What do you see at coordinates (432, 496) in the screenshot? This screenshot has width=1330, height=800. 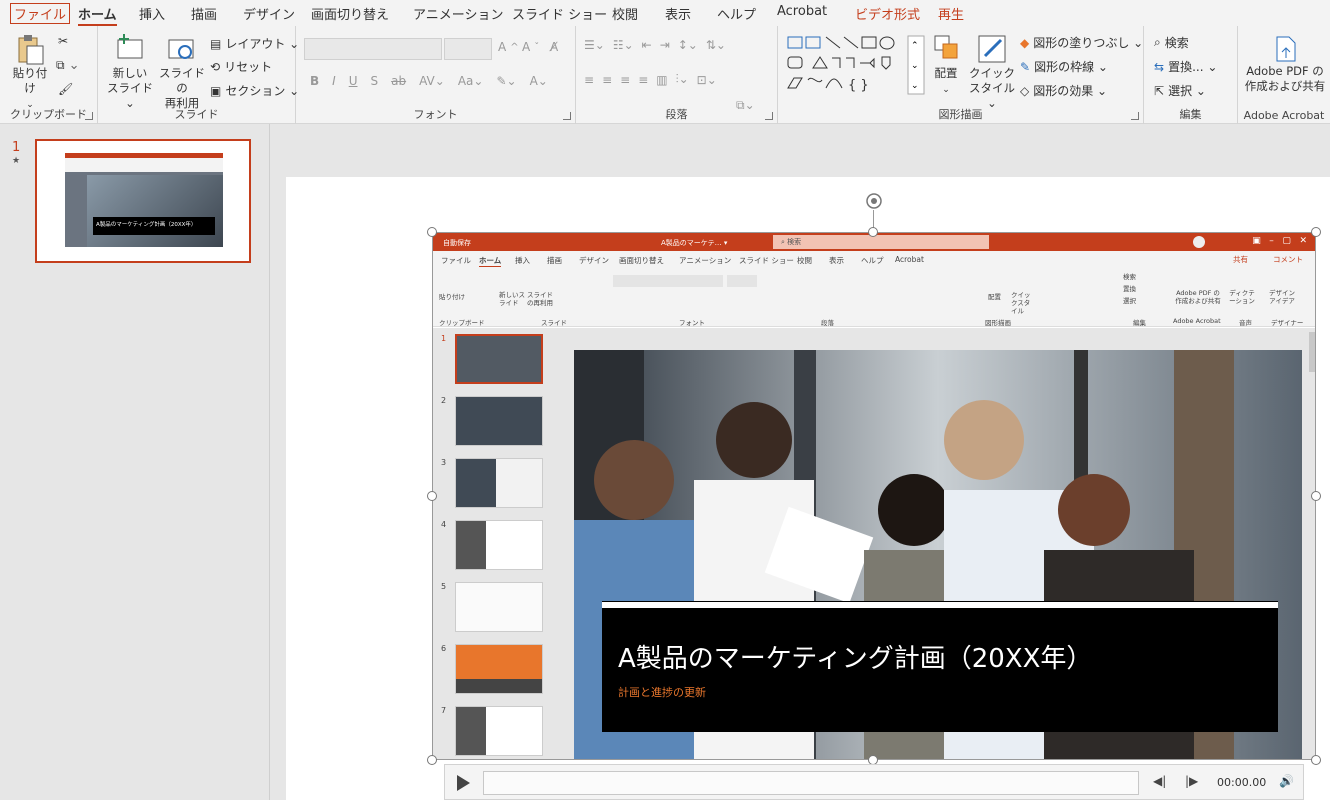 I see `resize-handle-w` at bounding box center [432, 496].